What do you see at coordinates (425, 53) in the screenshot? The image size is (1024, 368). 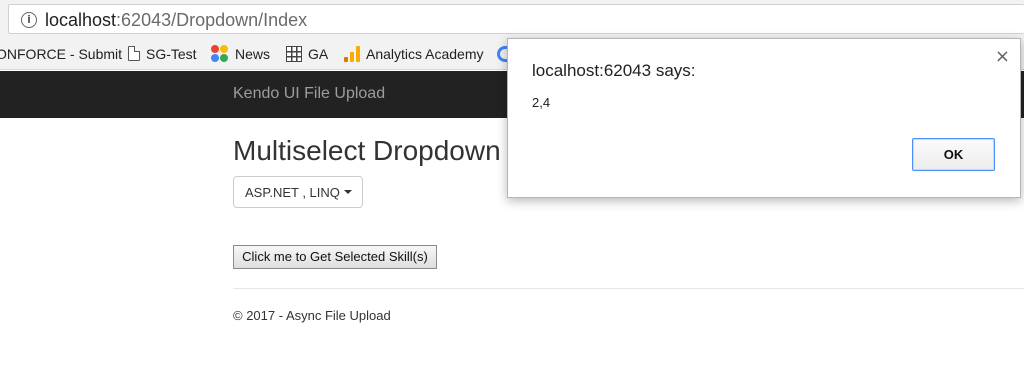 I see `bookmark-label: Analytics Academy` at bounding box center [425, 53].